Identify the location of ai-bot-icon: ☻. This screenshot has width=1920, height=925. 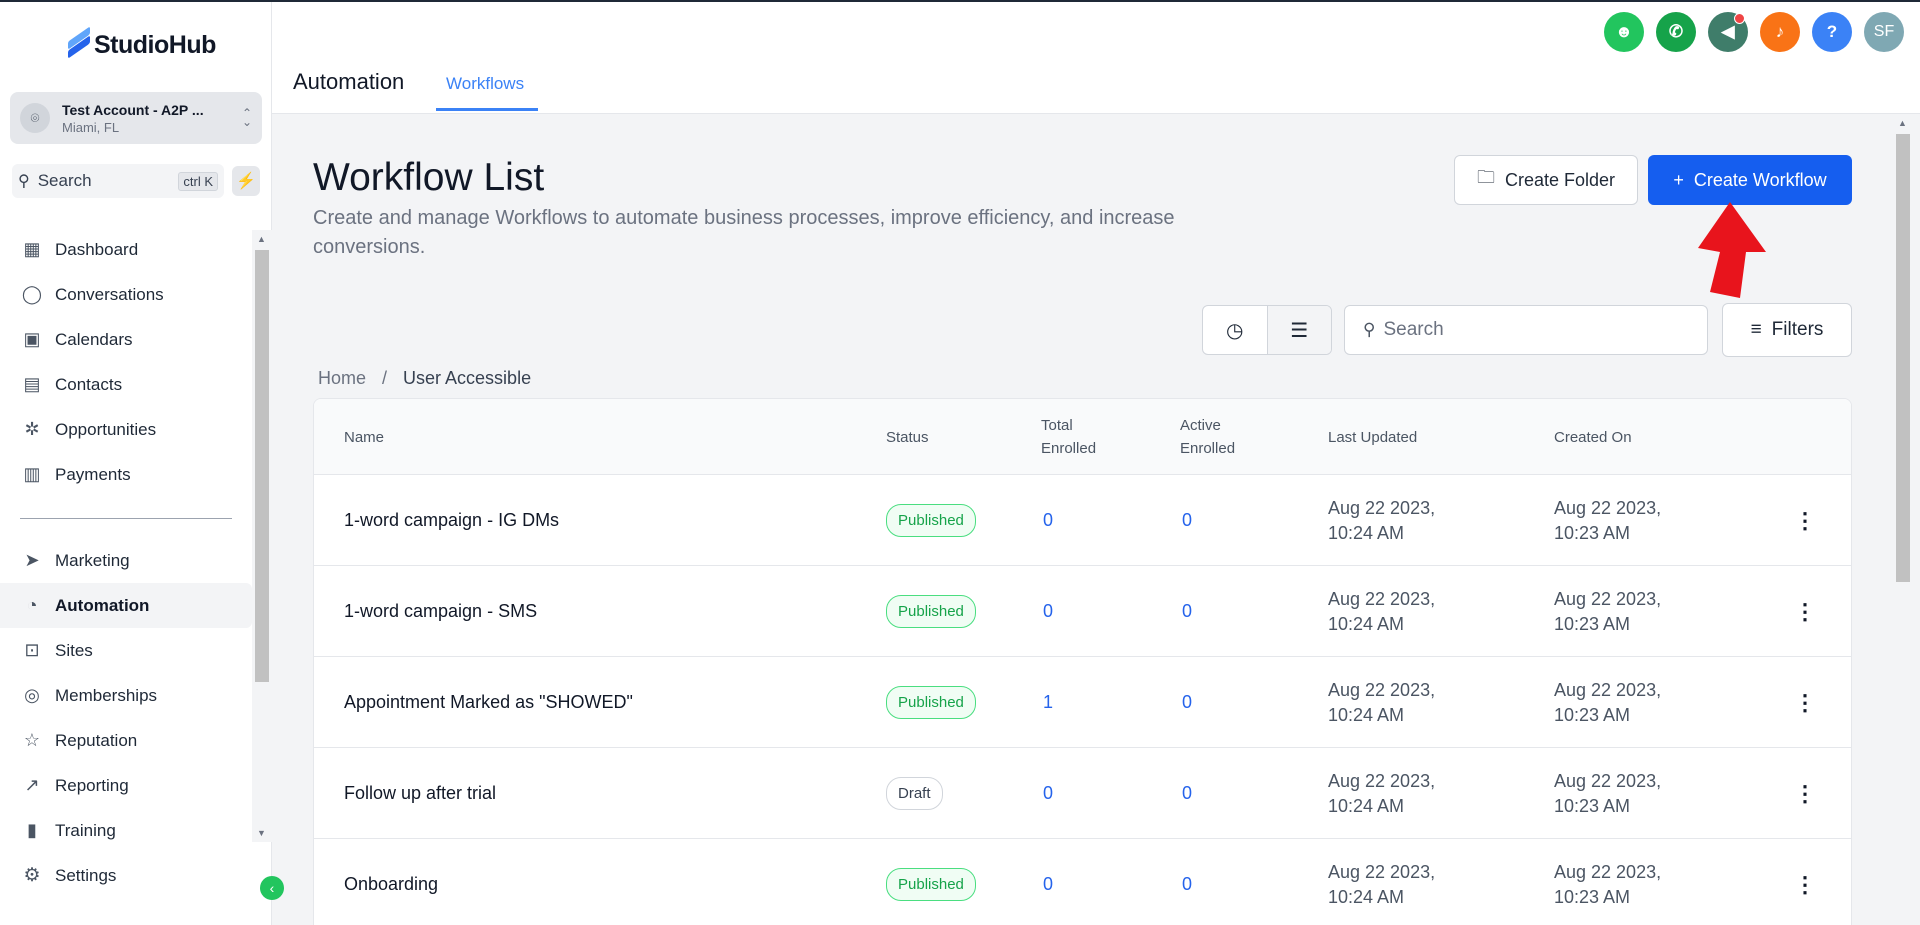
(1624, 32).